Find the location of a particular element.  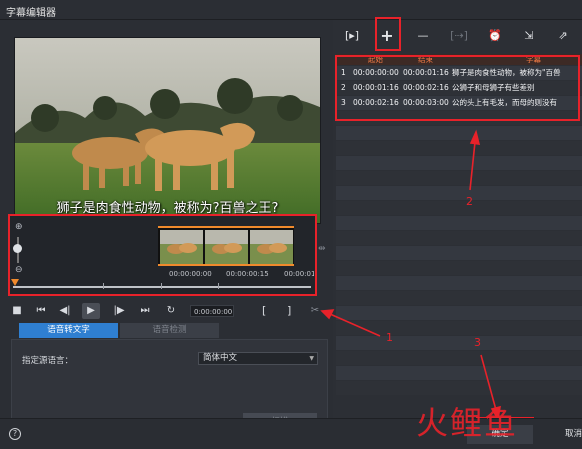

cancel-button: 取消 is located at coordinates (573, 434).